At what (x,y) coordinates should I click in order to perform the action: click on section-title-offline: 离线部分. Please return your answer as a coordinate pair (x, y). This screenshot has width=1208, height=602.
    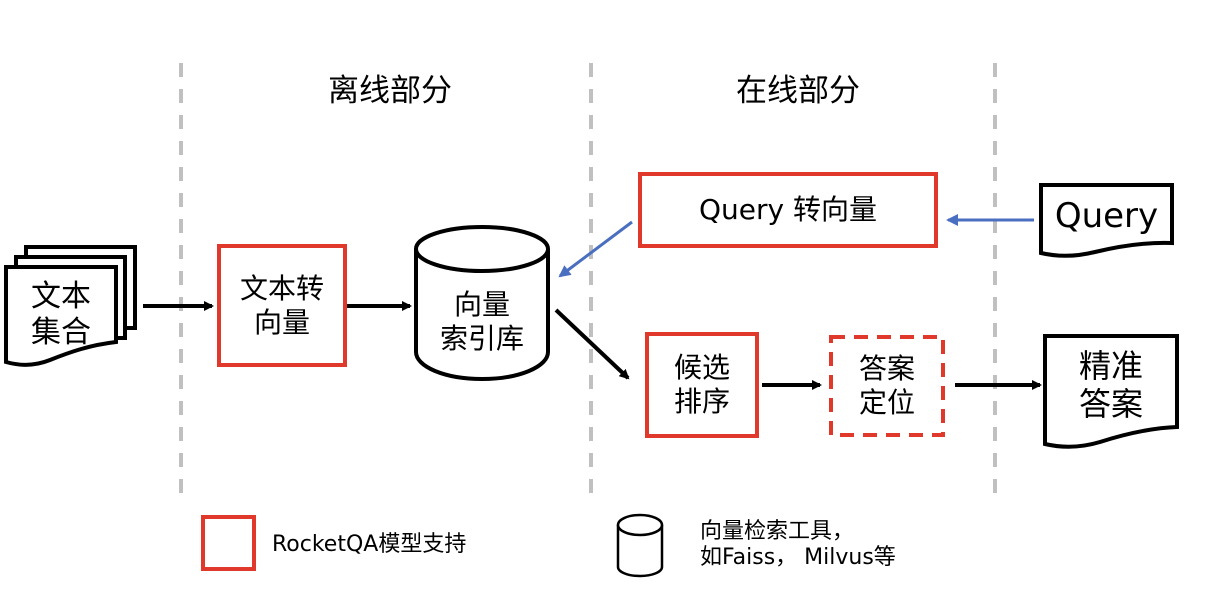
    Looking at the image, I should click on (390, 91).